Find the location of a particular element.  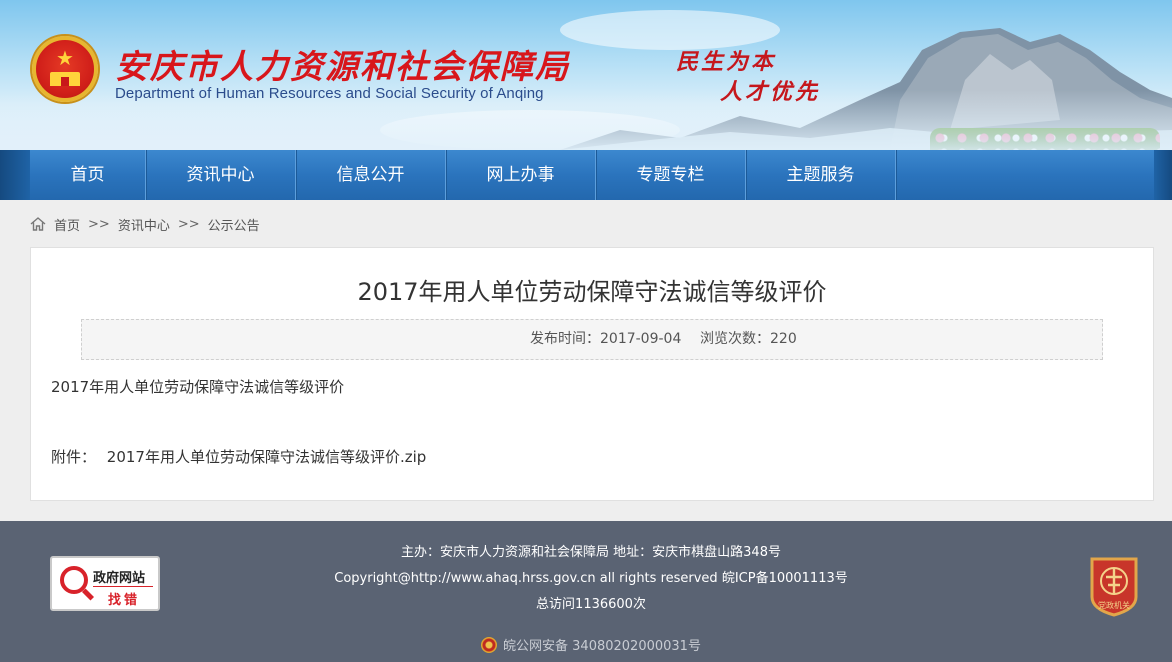

site-title: 安庆市人力资源和社会保障局 is located at coordinates (342, 66).